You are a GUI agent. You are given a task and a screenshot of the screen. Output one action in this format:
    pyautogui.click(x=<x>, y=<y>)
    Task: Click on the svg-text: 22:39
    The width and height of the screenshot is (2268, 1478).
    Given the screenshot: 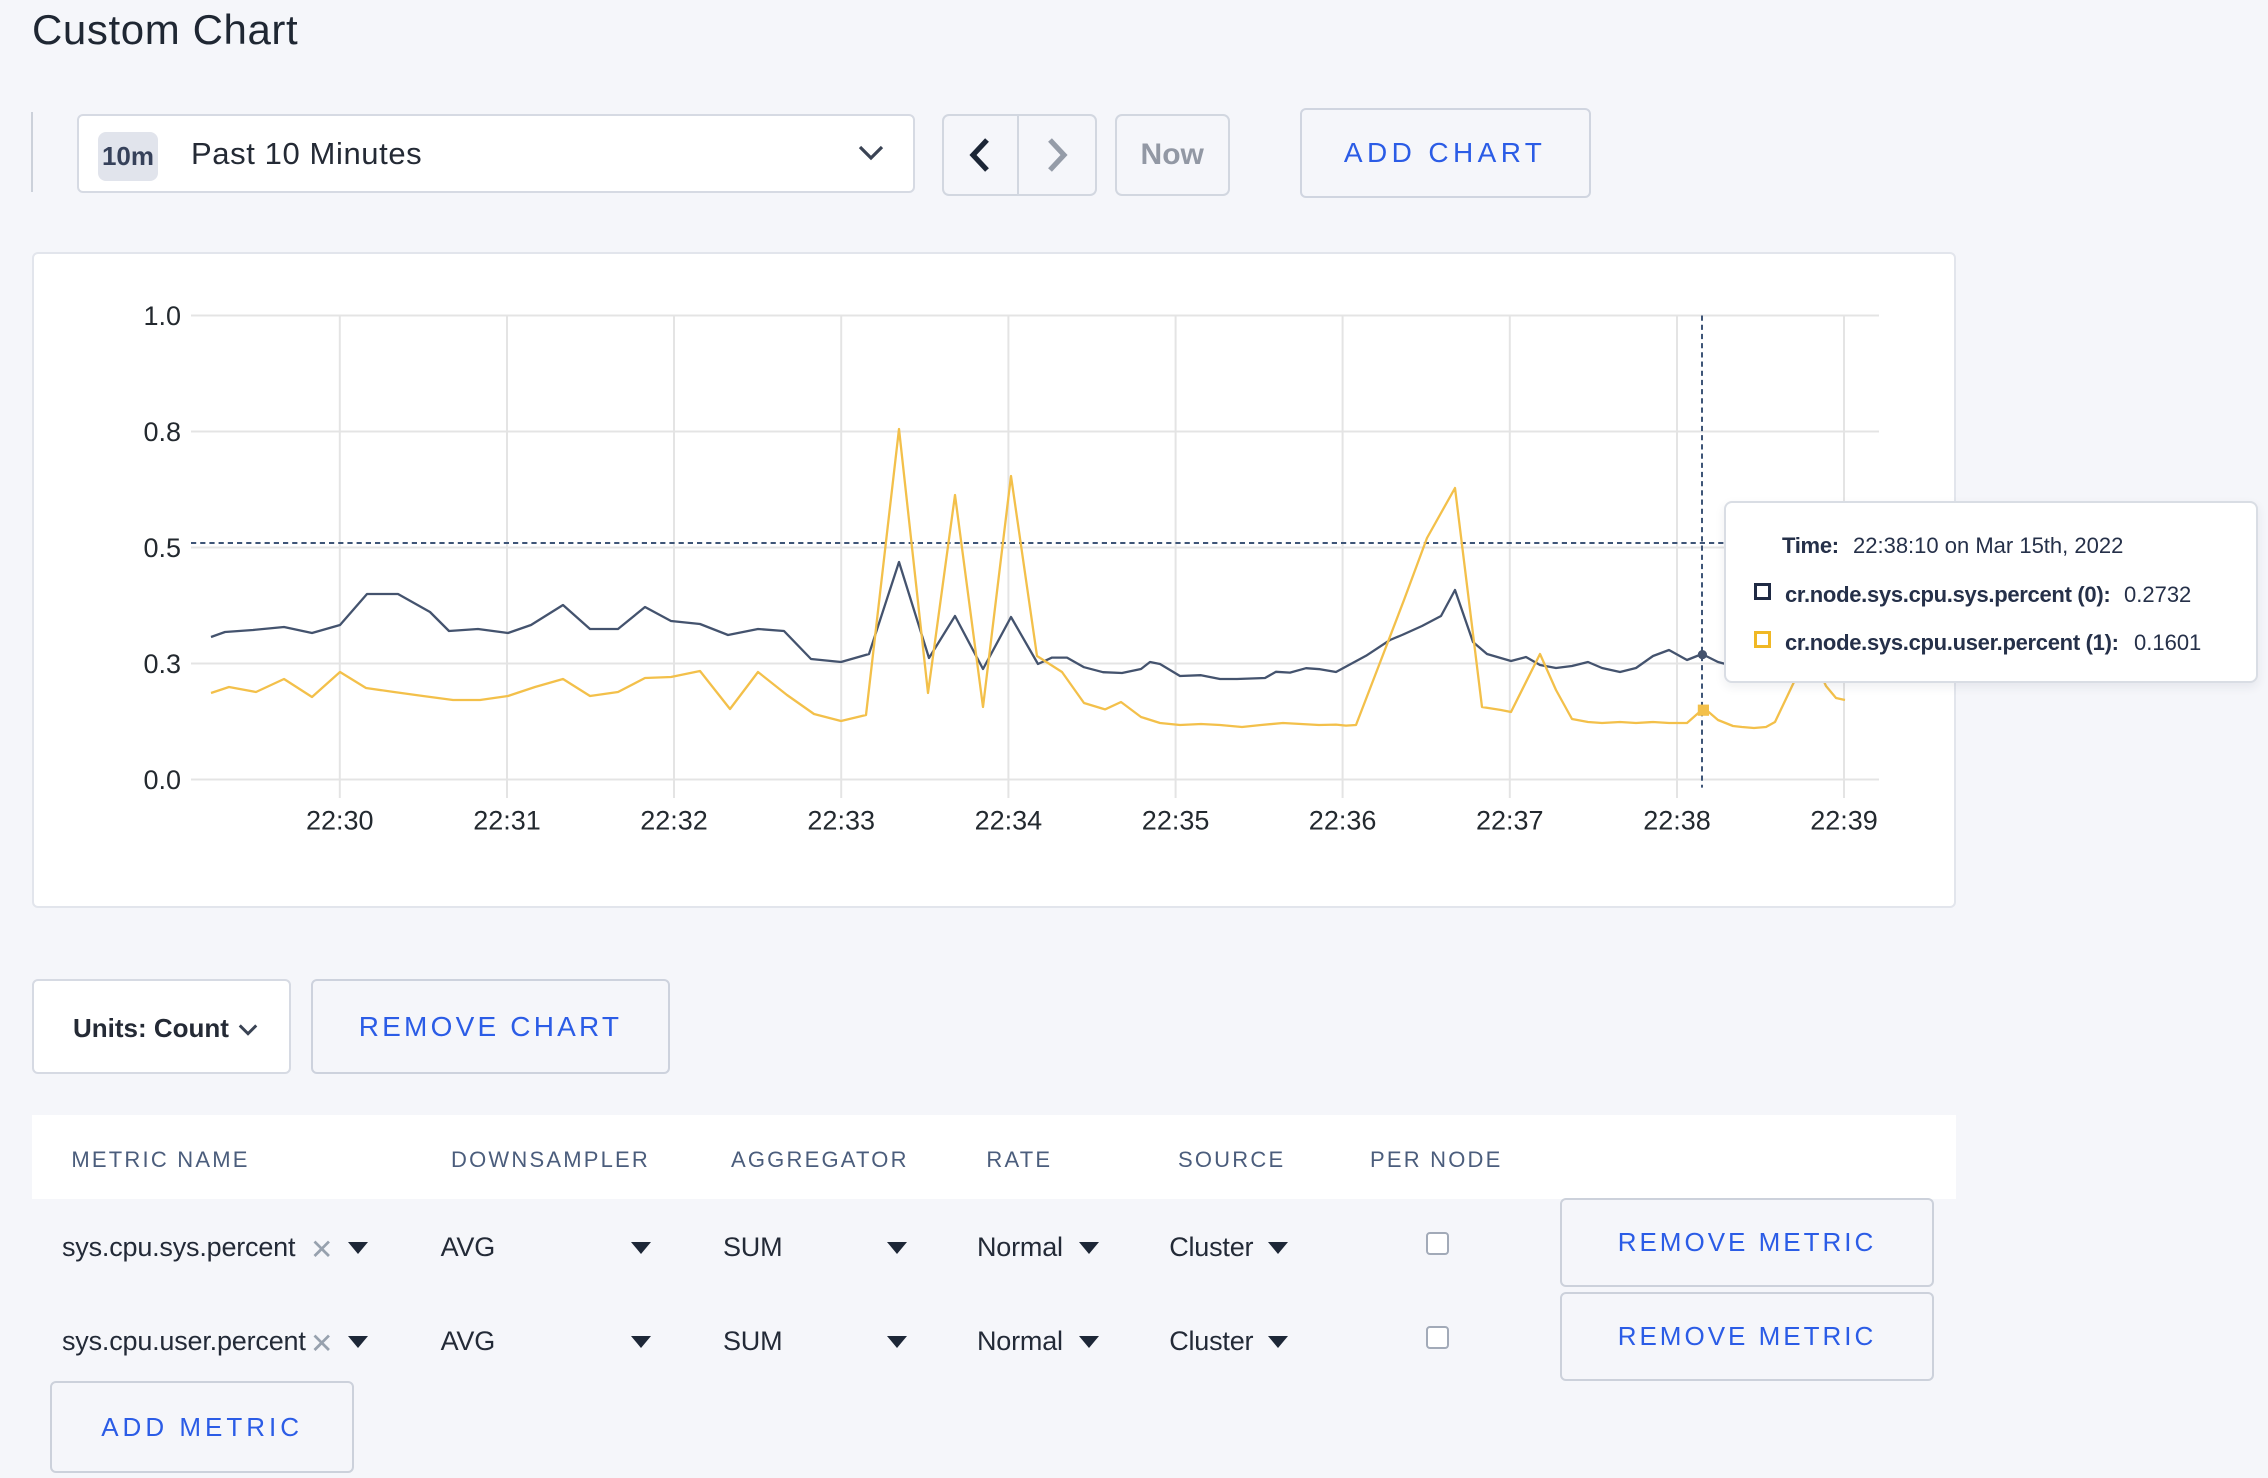 What is the action you would take?
    pyautogui.click(x=1844, y=821)
    